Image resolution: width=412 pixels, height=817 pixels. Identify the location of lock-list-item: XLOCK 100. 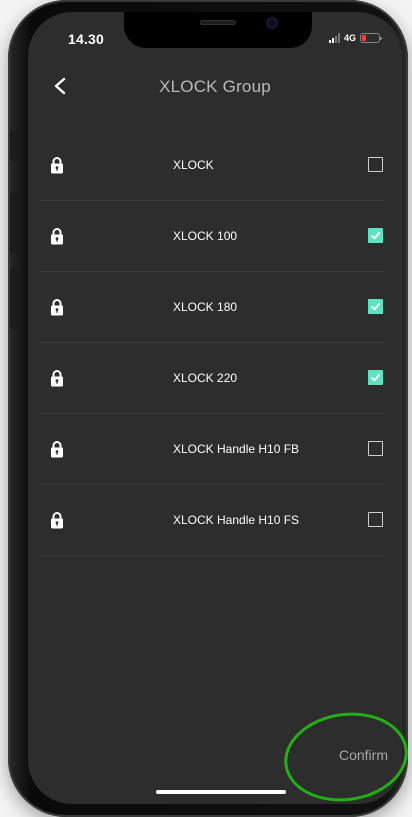
(212, 236).